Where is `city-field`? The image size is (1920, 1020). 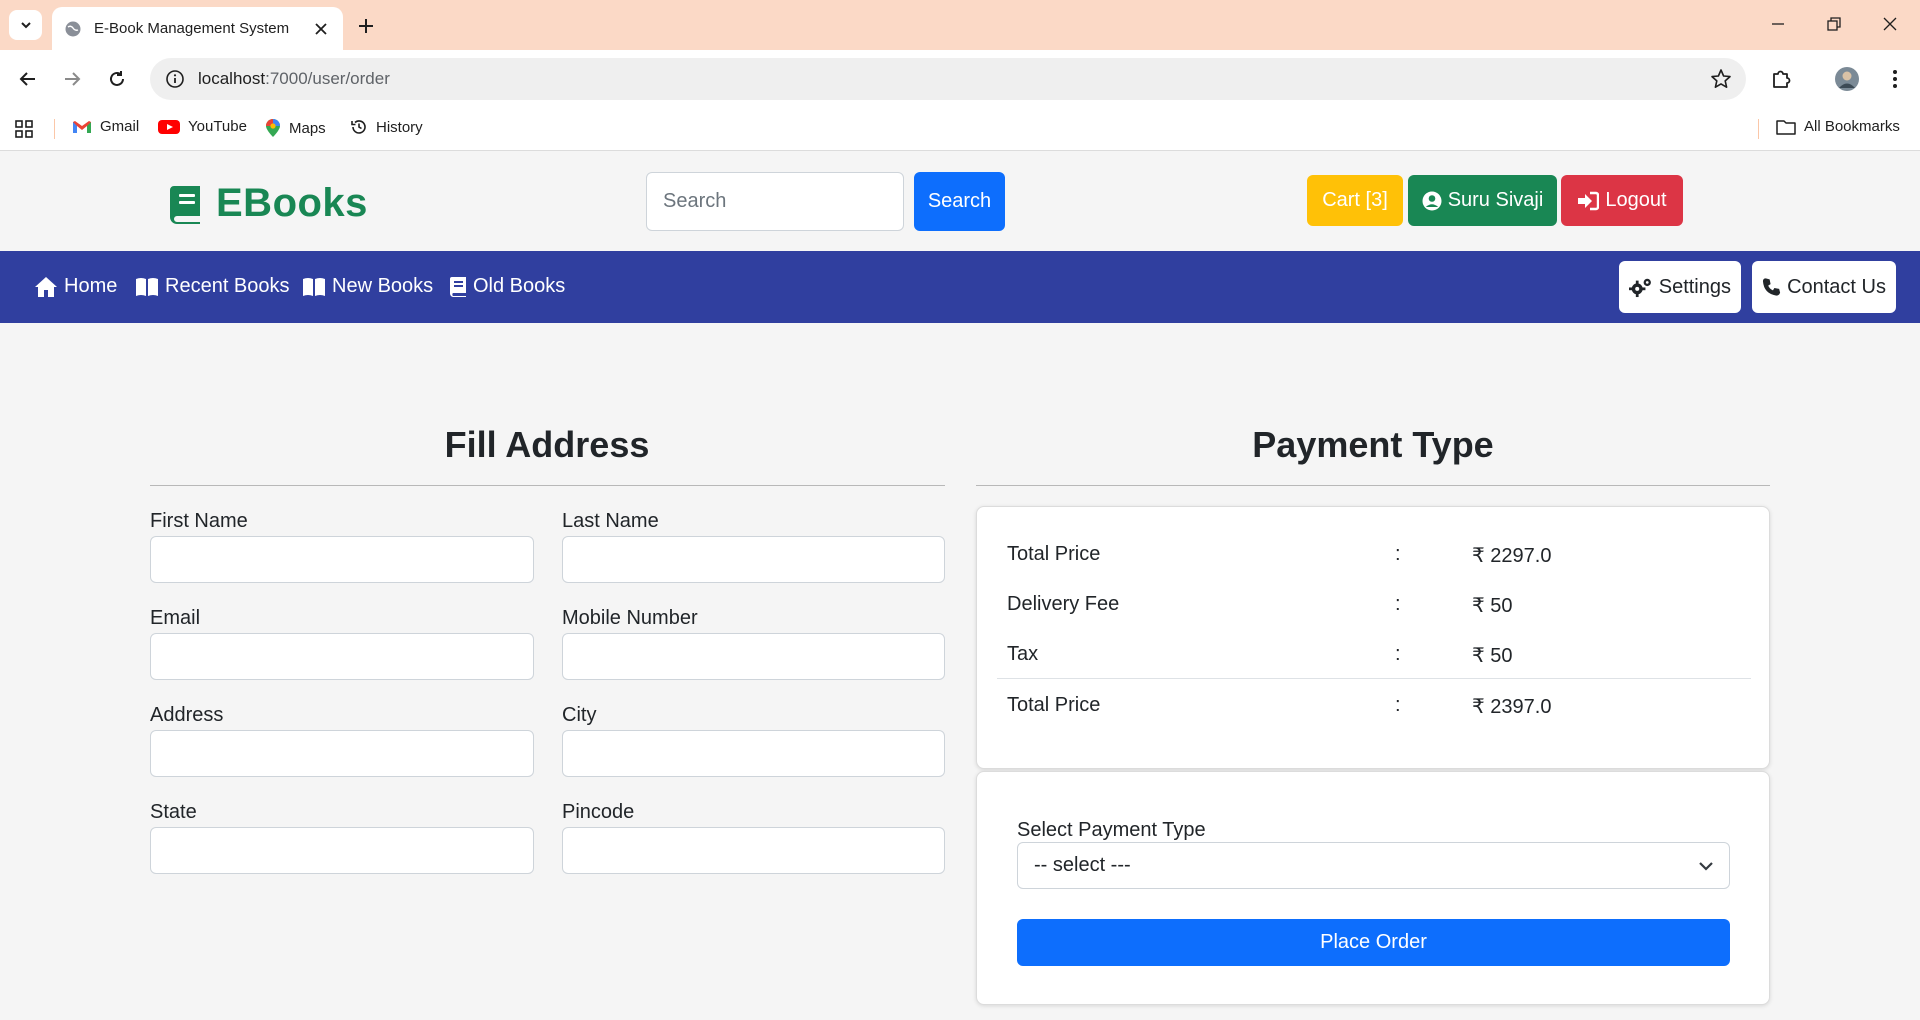
city-field is located at coordinates (753, 753).